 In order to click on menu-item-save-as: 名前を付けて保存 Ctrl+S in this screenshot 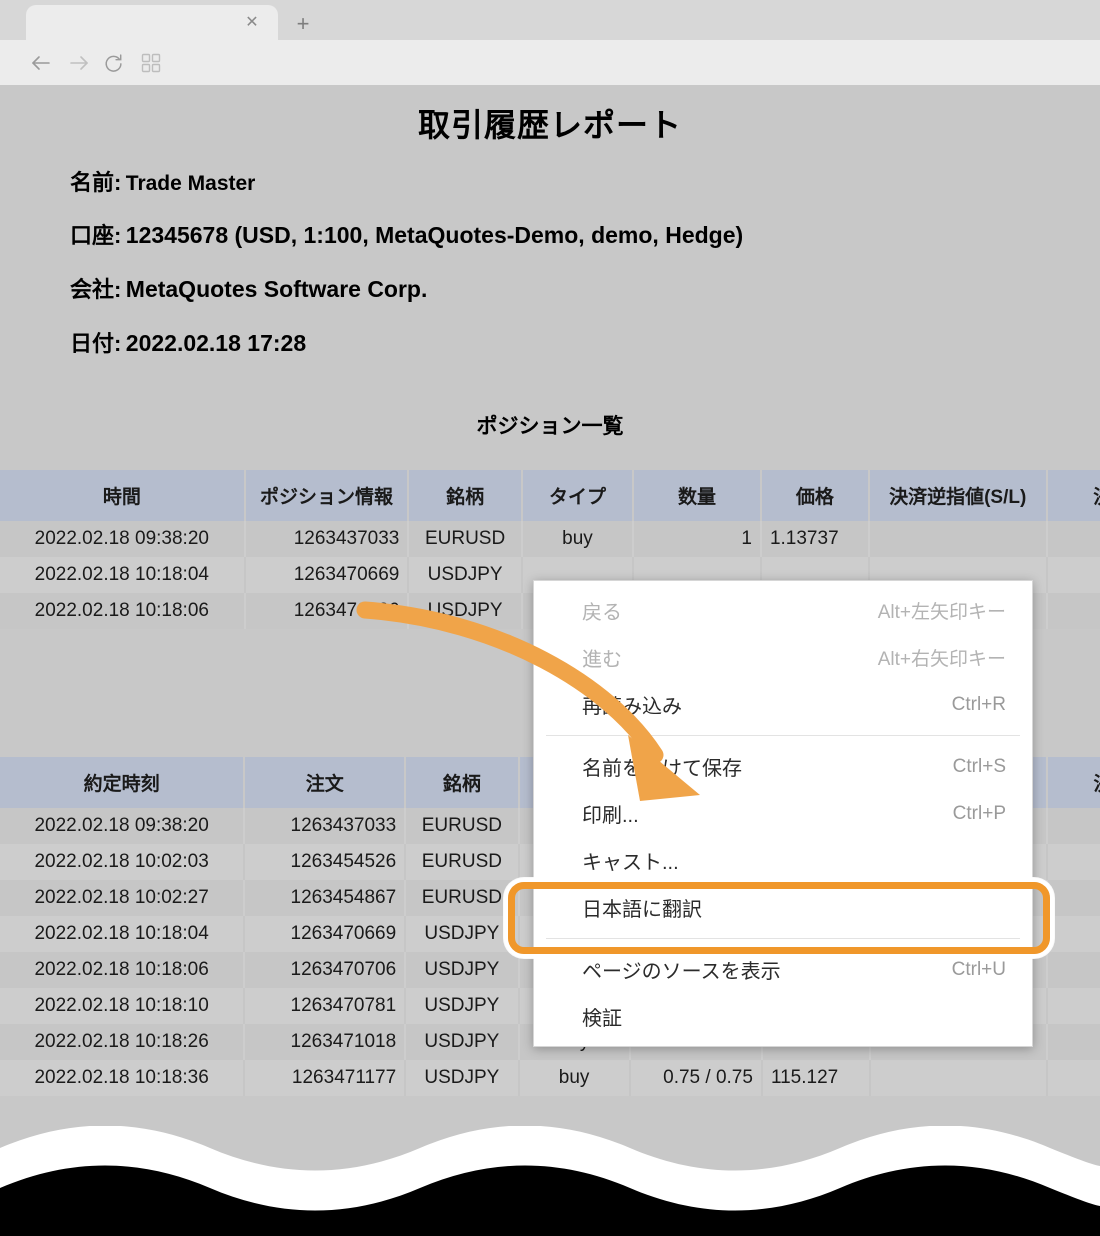, I will do `click(783, 766)`.